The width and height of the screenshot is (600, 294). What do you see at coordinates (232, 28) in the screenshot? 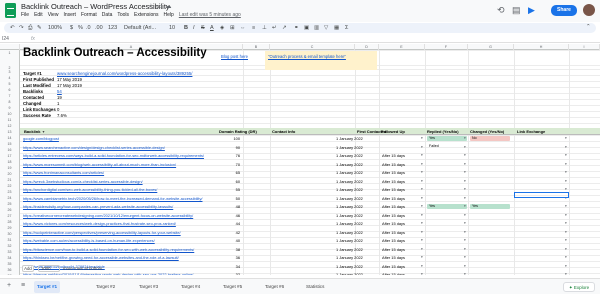
I see `borders-icon: ⊞` at bounding box center [232, 28].